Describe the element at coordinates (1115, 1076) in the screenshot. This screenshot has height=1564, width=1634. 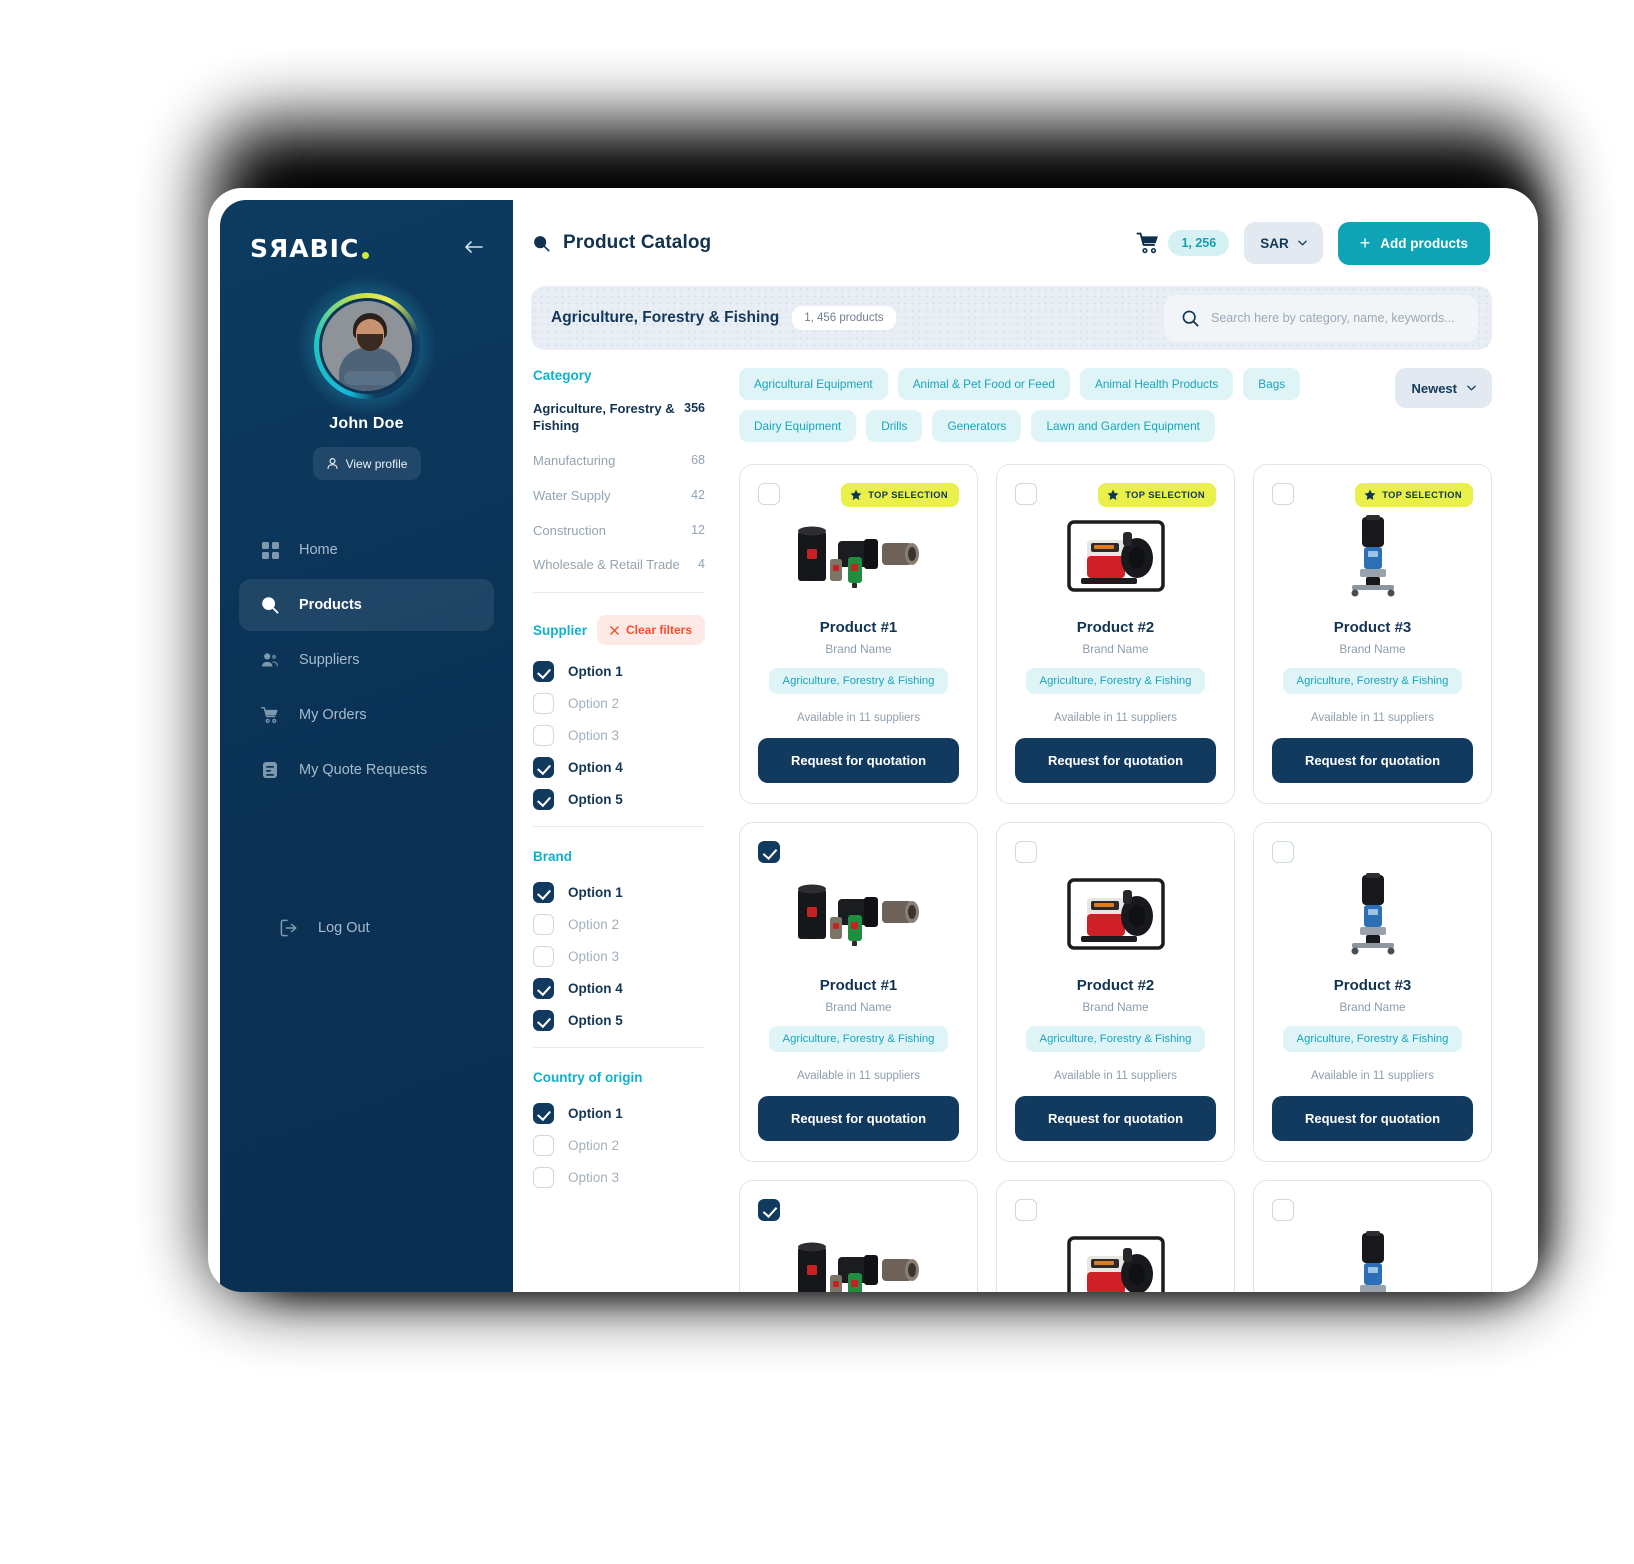
I see `product-availability: Available in 11 suppliers` at that location.